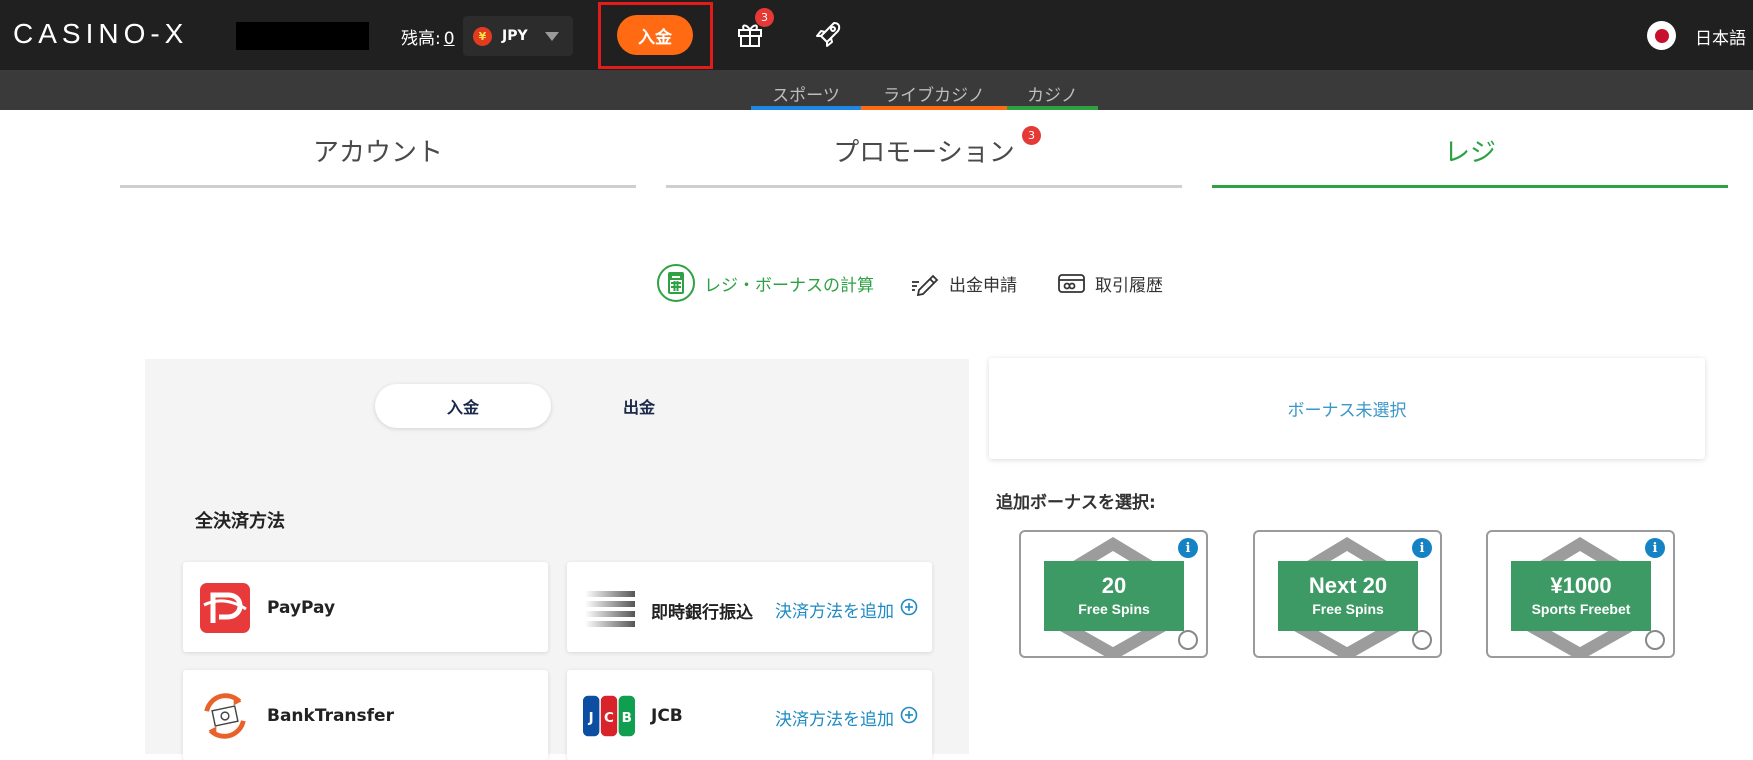 This screenshot has width=1753, height=760. What do you see at coordinates (702, 613) in the screenshot?
I see `instant-bank-label: 即時銀行振込` at bounding box center [702, 613].